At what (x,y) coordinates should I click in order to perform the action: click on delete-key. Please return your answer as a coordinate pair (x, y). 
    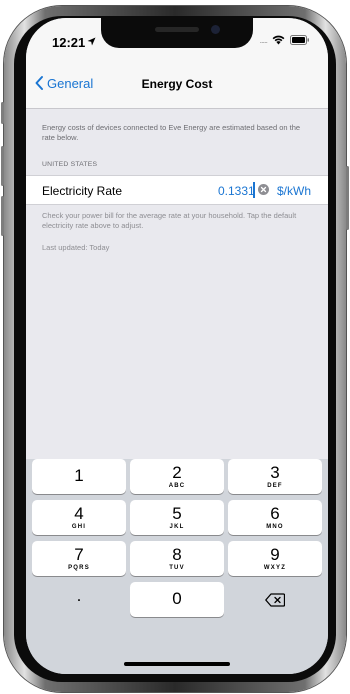
    Looking at the image, I should click on (275, 599).